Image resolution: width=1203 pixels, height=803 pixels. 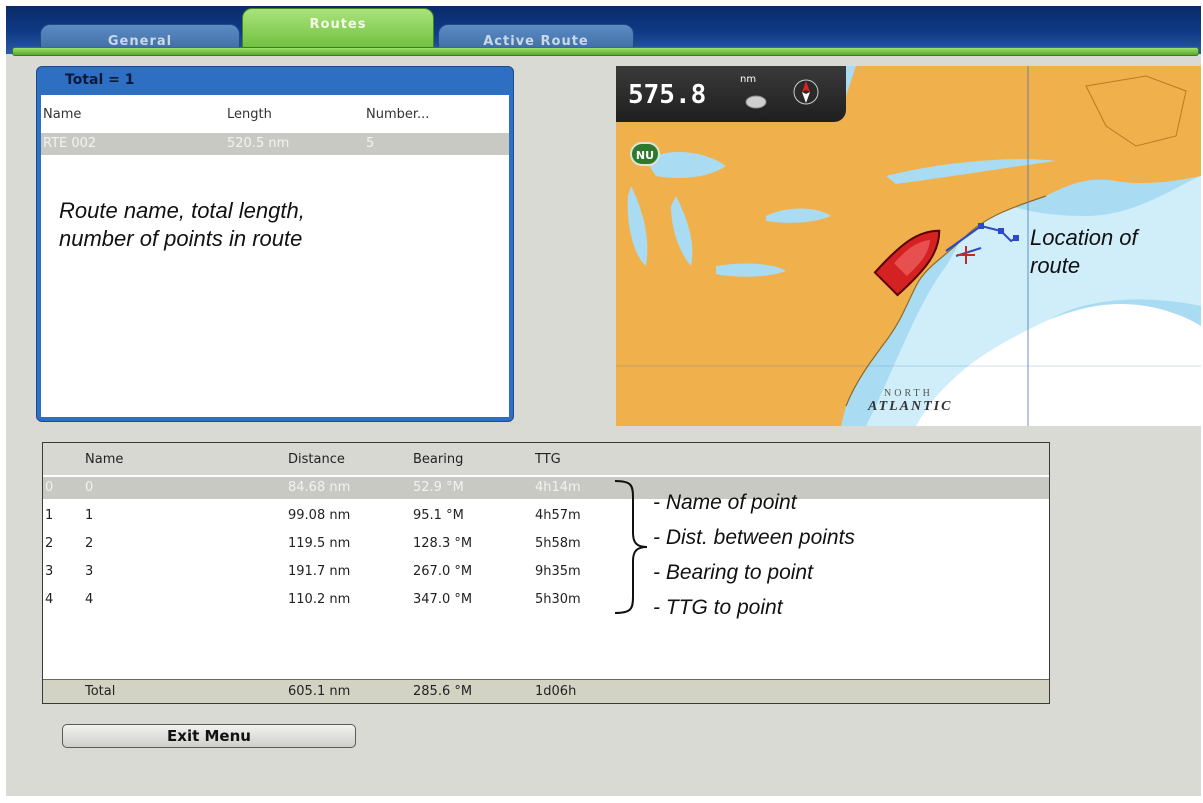 I want to click on row-bearing: 128.3 °M, so click(x=443, y=543).